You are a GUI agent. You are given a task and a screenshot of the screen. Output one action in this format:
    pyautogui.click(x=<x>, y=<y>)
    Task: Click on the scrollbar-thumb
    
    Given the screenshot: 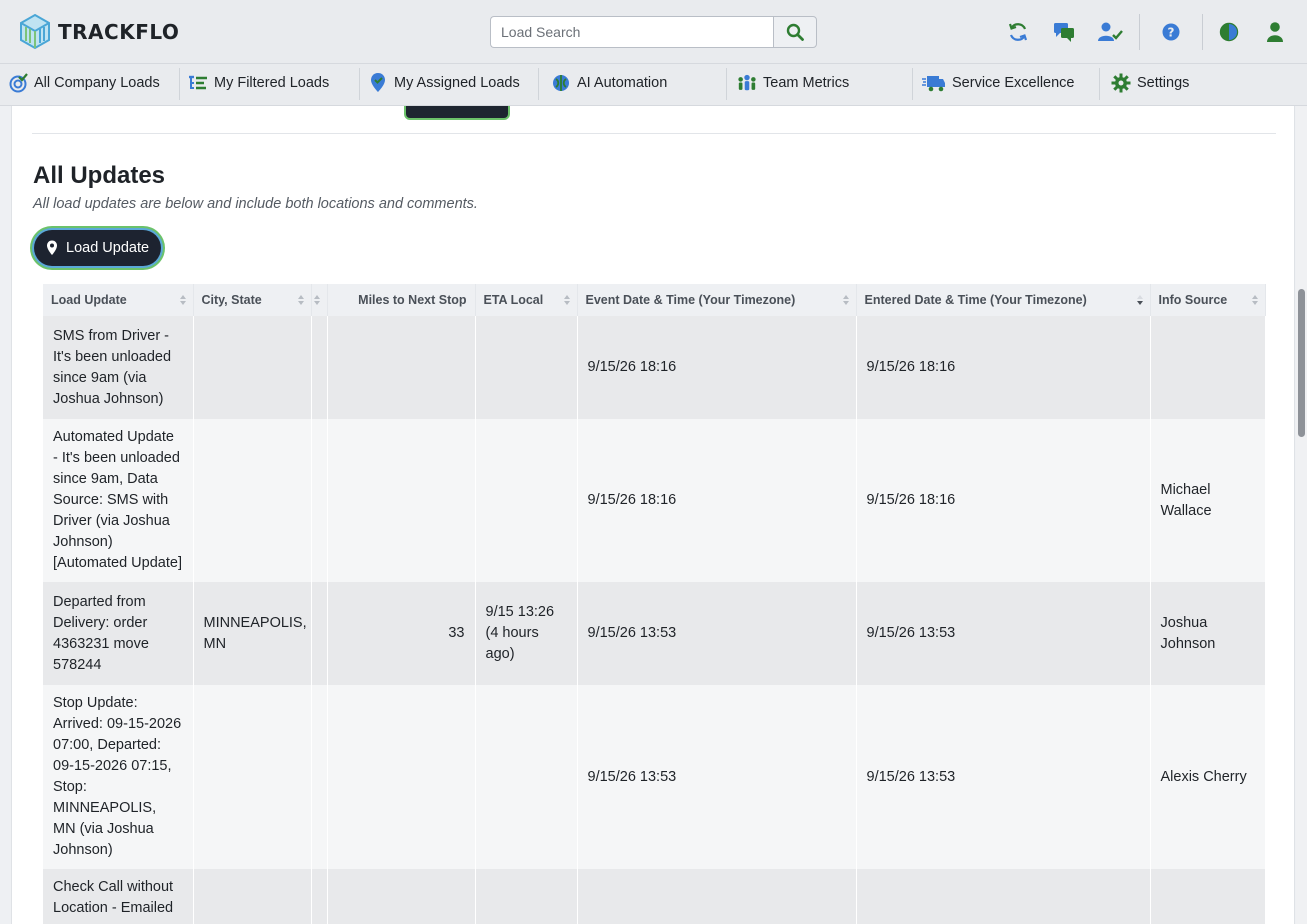 What is the action you would take?
    pyautogui.click(x=1301, y=363)
    